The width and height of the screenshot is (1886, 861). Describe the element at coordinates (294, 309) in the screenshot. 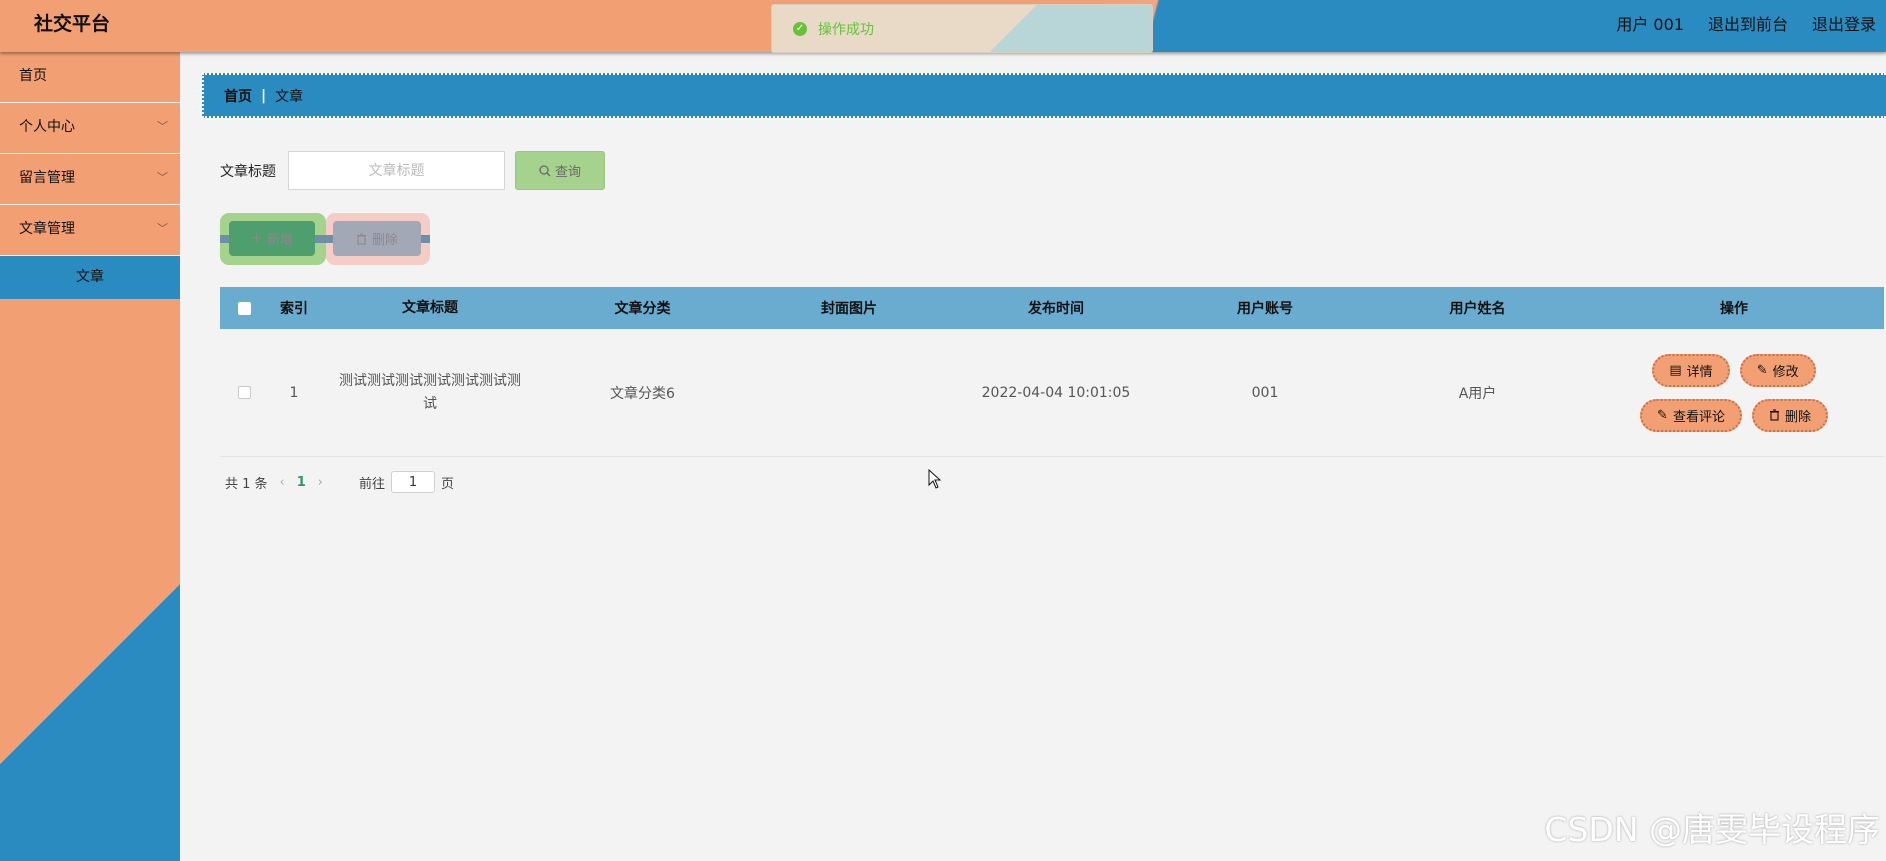

I see `header-index: 索引` at that location.